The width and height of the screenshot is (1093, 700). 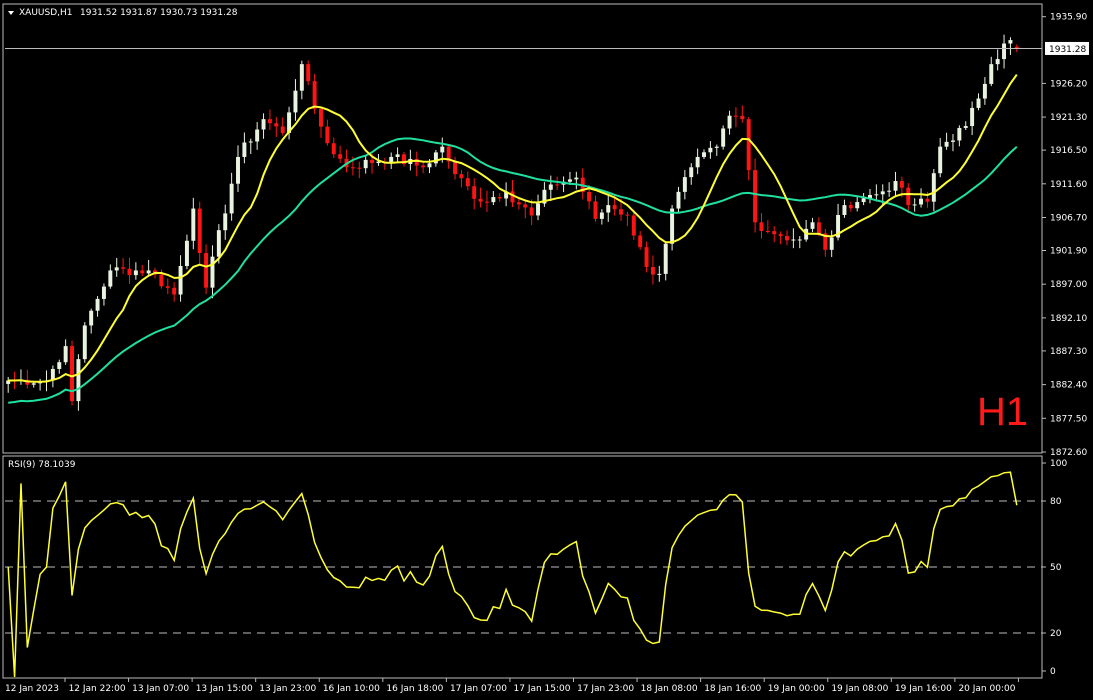 What do you see at coordinates (1068, 285) in the screenshot?
I see `price-axis-label: 1897.00` at bounding box center [1068, 285].